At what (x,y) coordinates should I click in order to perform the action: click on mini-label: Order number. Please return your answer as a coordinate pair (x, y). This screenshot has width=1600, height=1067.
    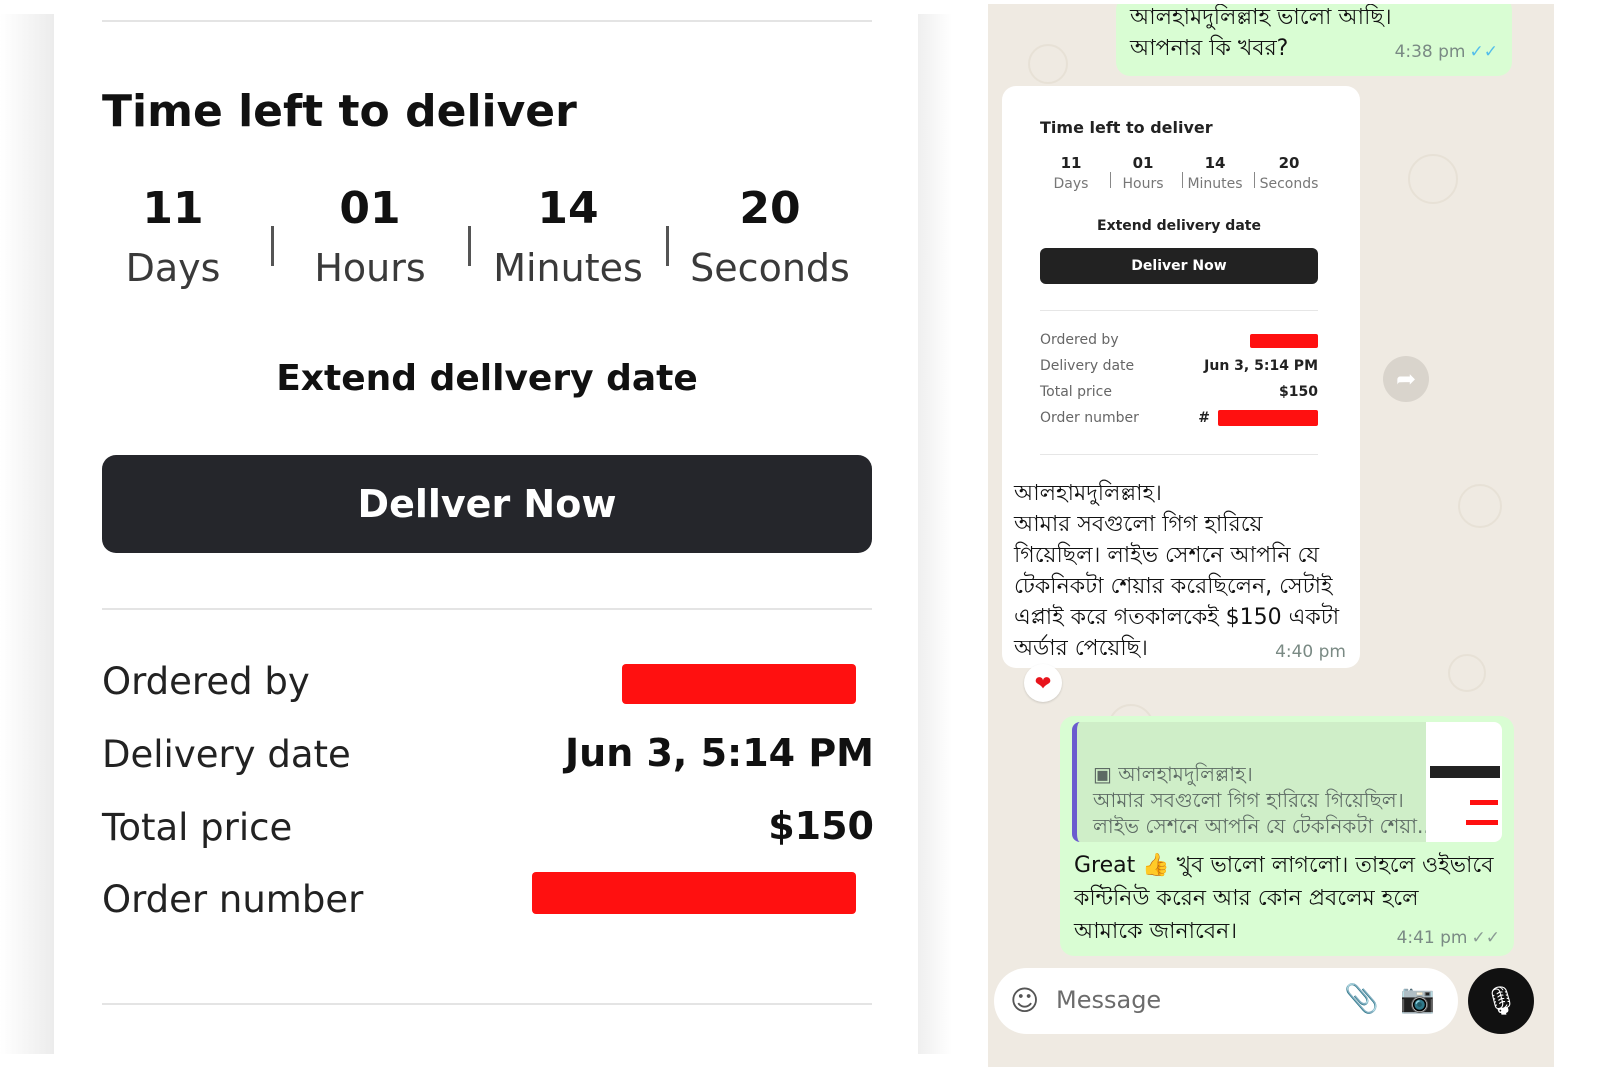
    Looking at the image, I should click on (1089, 418).